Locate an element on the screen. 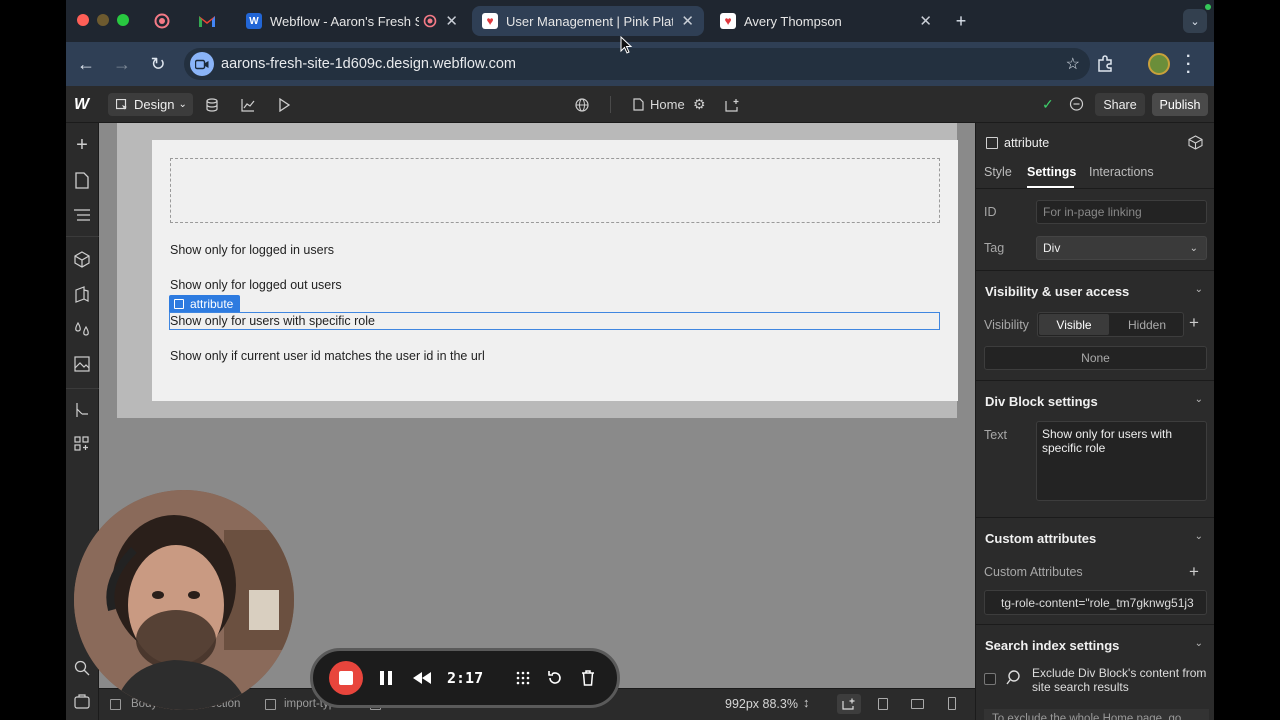 The image size is (1280, 720). reload-button: ↻ is located at coordinates (158, 64).